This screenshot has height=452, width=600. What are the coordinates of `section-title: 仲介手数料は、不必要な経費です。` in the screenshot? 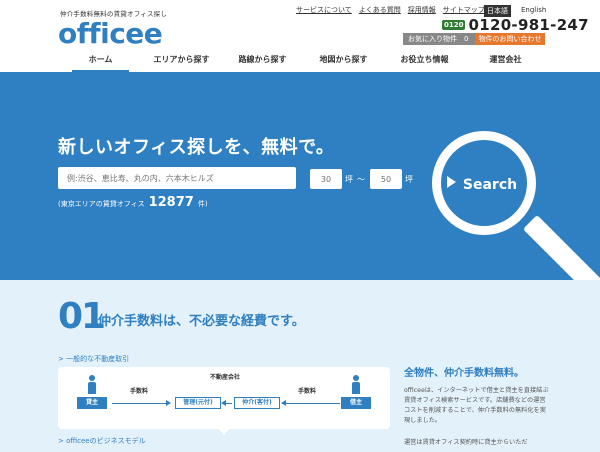 It's located at (201, 321).